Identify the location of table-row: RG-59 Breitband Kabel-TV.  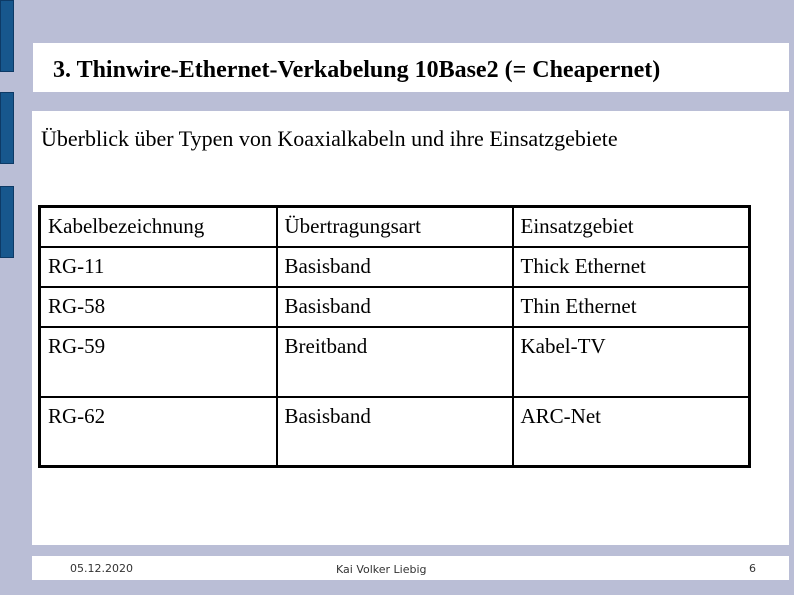
(394, 361).